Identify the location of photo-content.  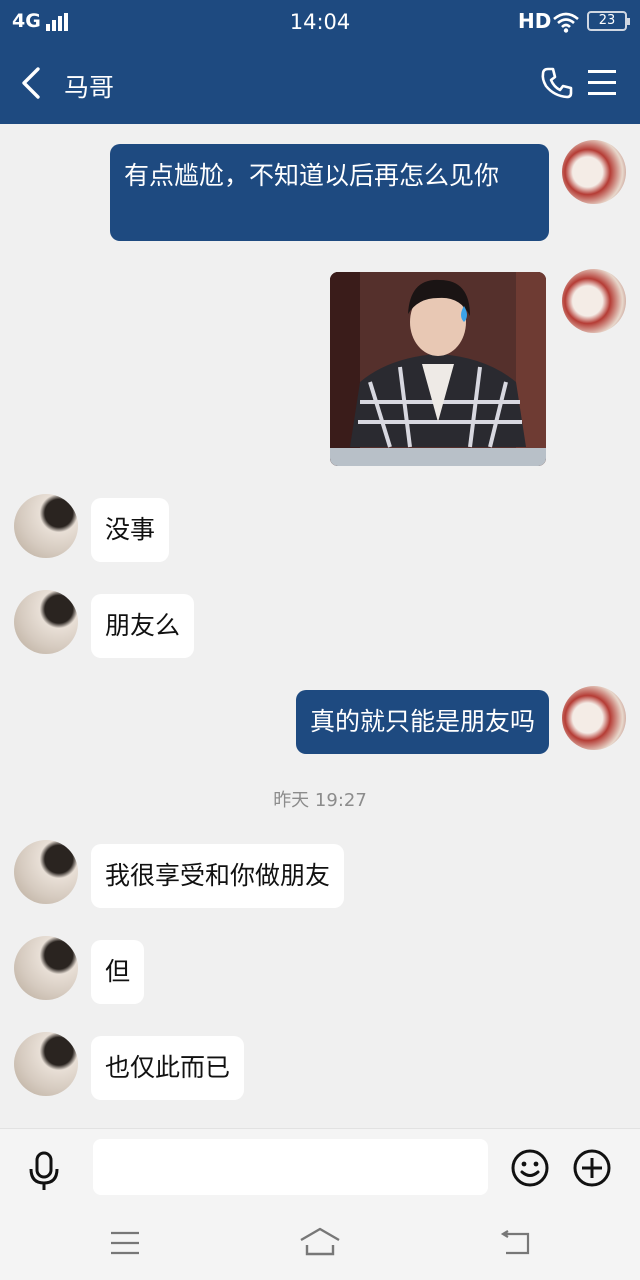
(438, 369).